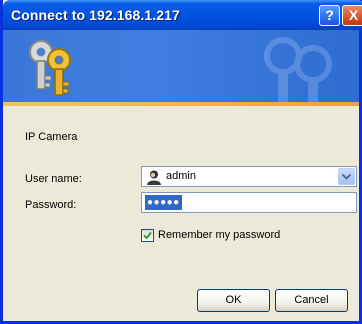 This screenshot has height=324, width=362. I want to click on checkmark-icon, so click(147, 235).